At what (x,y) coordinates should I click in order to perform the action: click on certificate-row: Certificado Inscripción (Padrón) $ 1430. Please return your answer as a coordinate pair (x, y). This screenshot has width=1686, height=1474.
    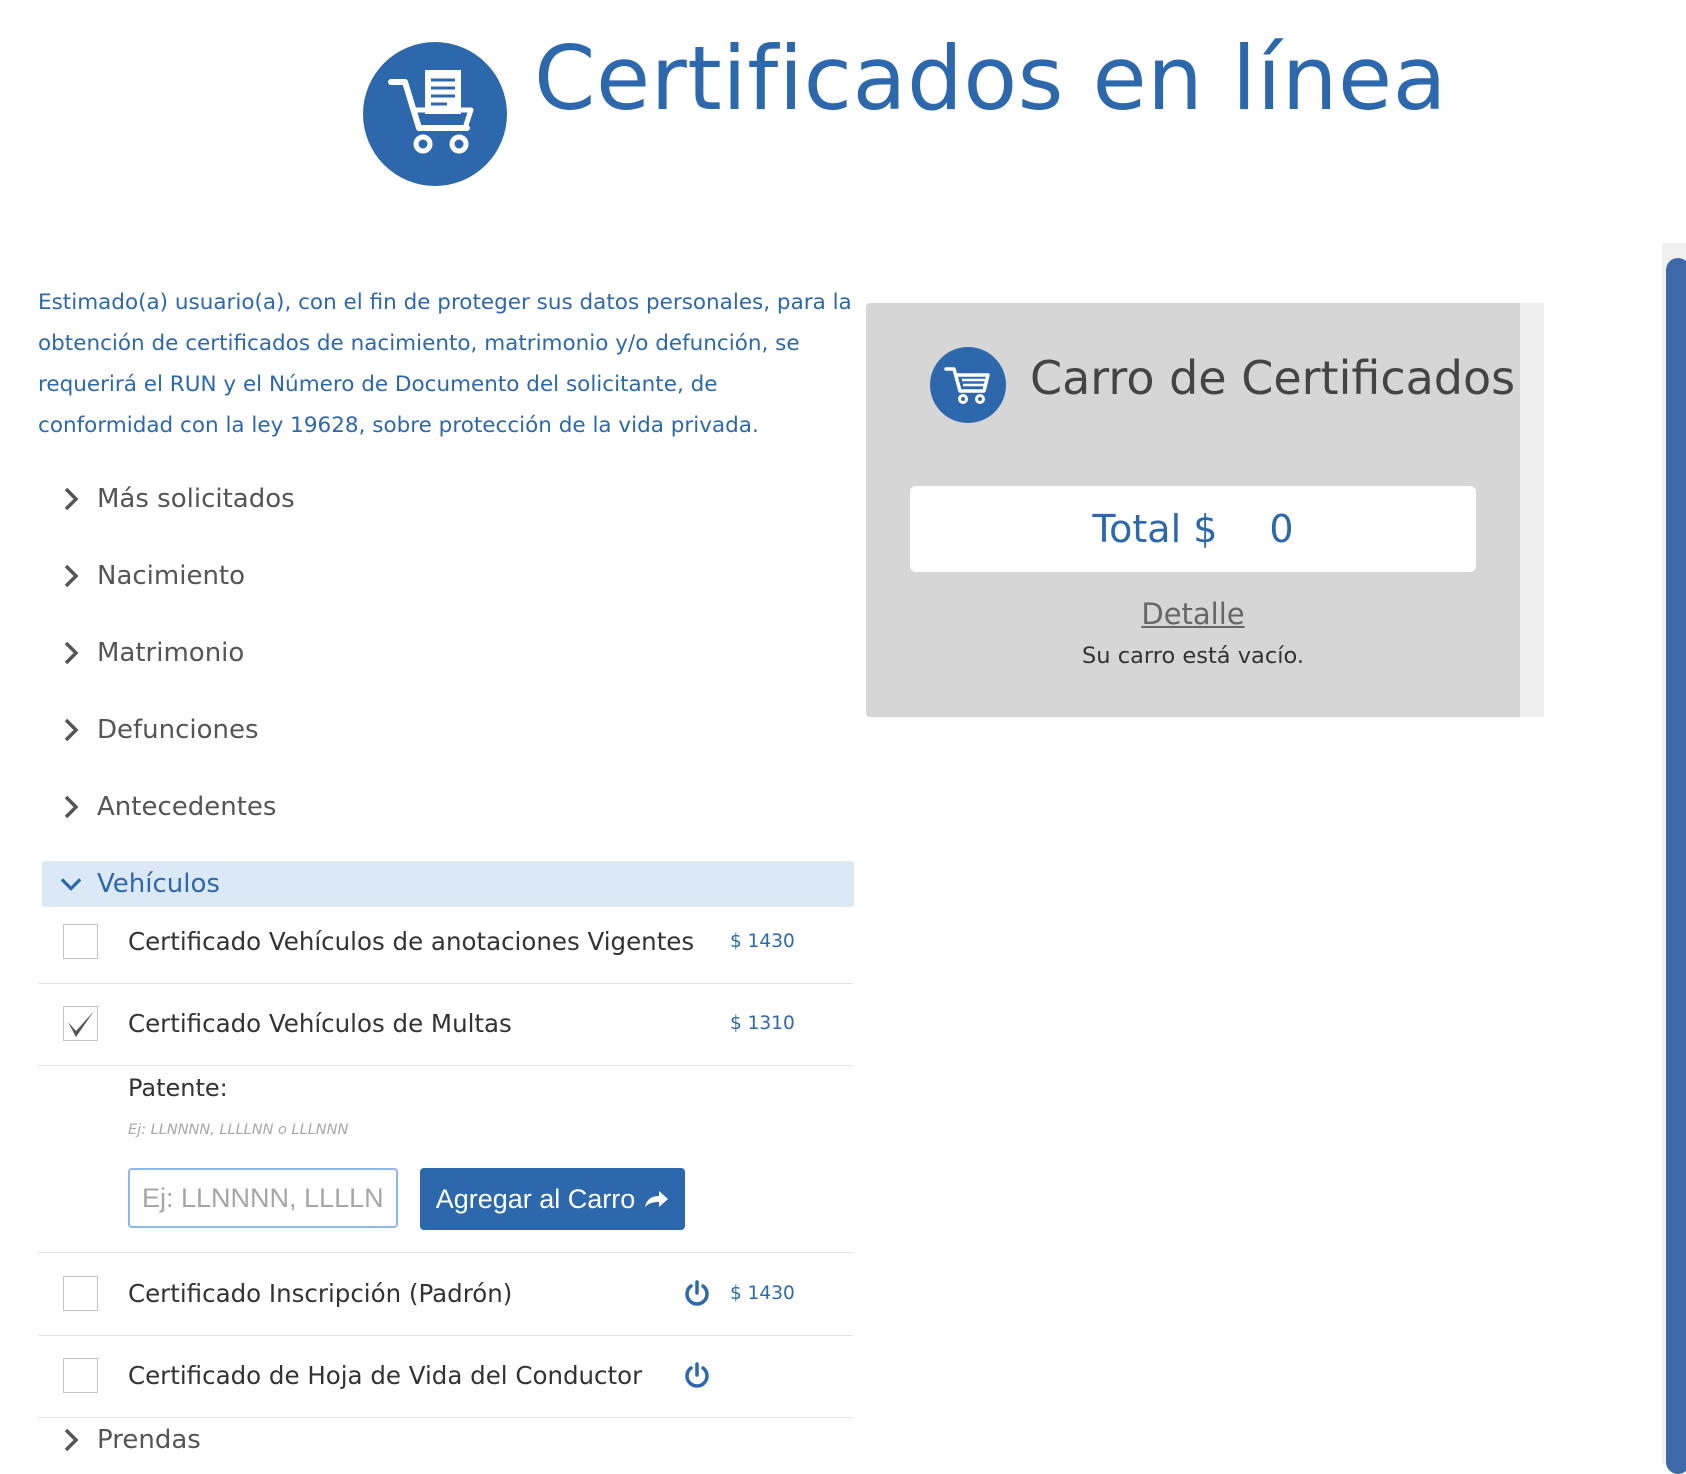
    Looking at the image, I should click on (445, 1294).